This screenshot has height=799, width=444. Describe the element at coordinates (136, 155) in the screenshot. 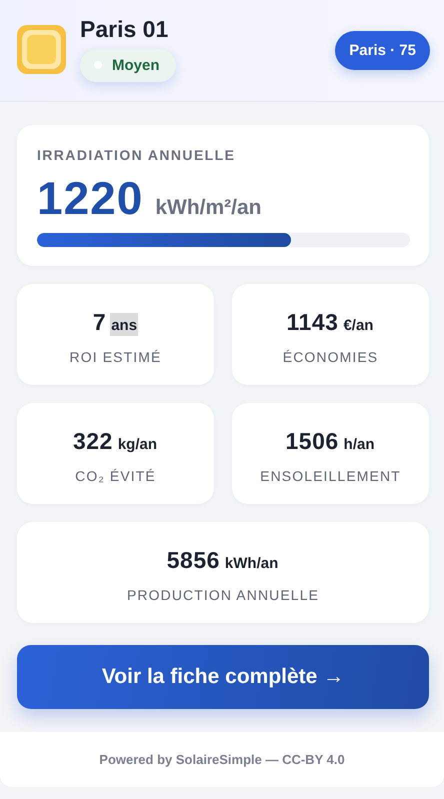

I see `metric-label: IRRADIATION ANNUELLE` at that location.